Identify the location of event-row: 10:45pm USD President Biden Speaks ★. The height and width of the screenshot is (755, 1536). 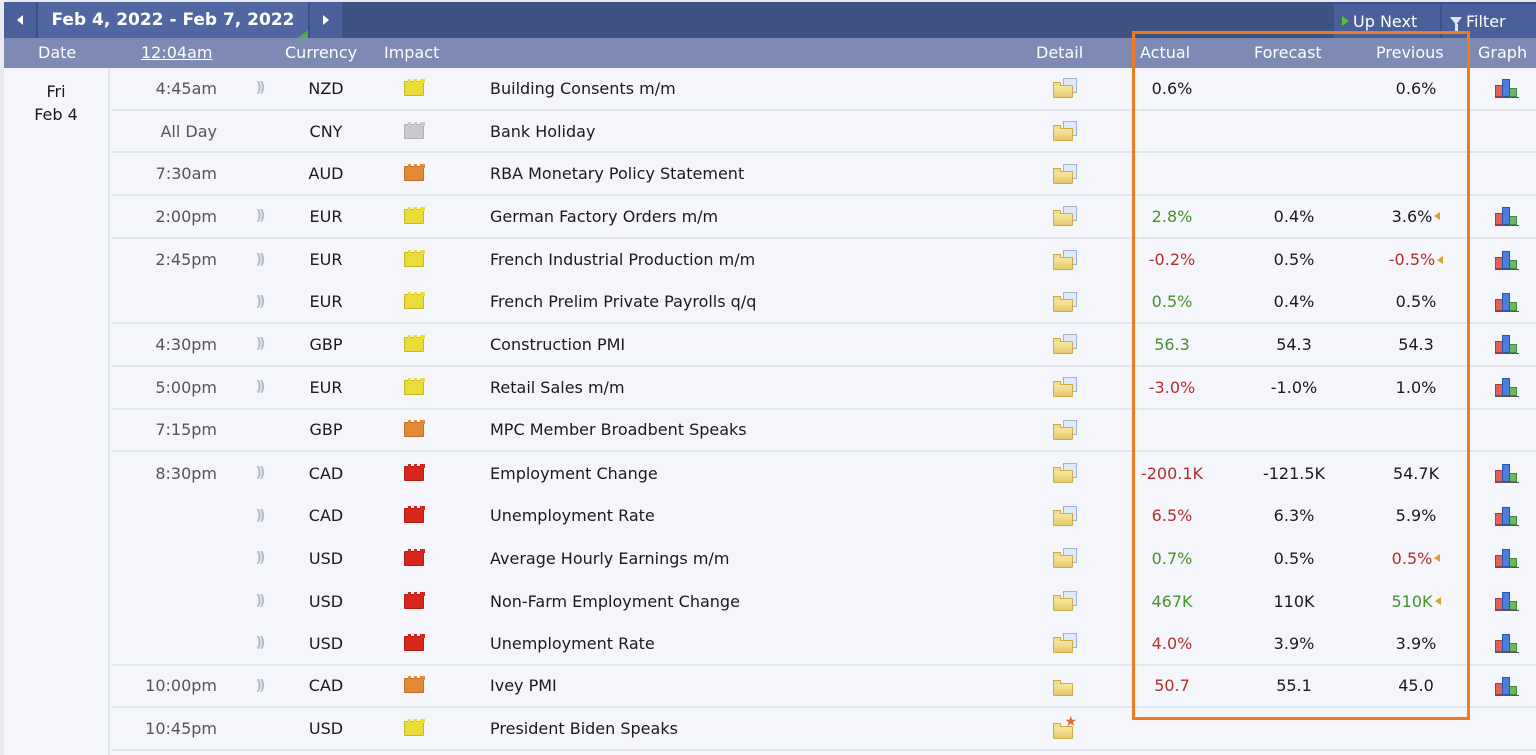
(824, 729).